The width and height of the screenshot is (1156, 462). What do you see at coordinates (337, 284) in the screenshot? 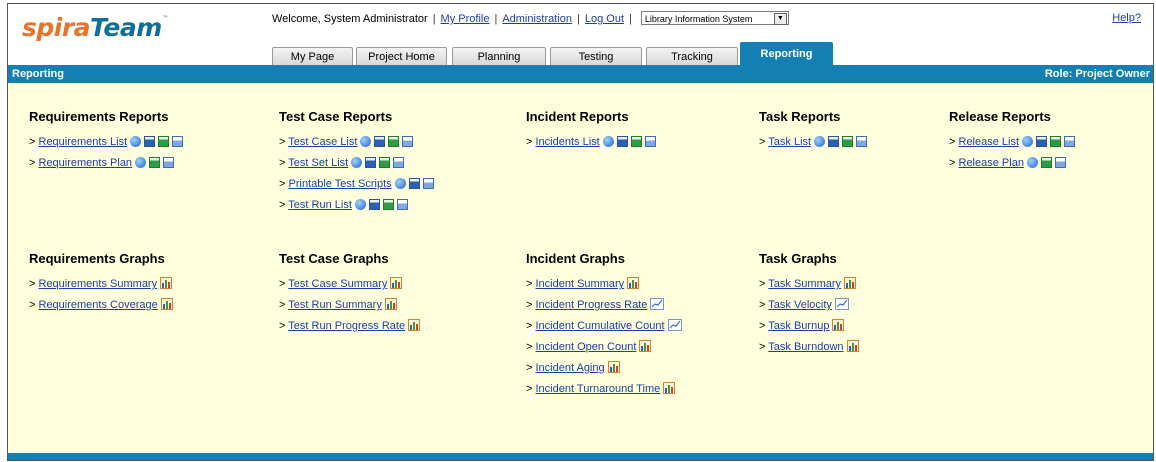
I see `test-case-summary-link: Test Case Summary` at bounding box center [337, 284].